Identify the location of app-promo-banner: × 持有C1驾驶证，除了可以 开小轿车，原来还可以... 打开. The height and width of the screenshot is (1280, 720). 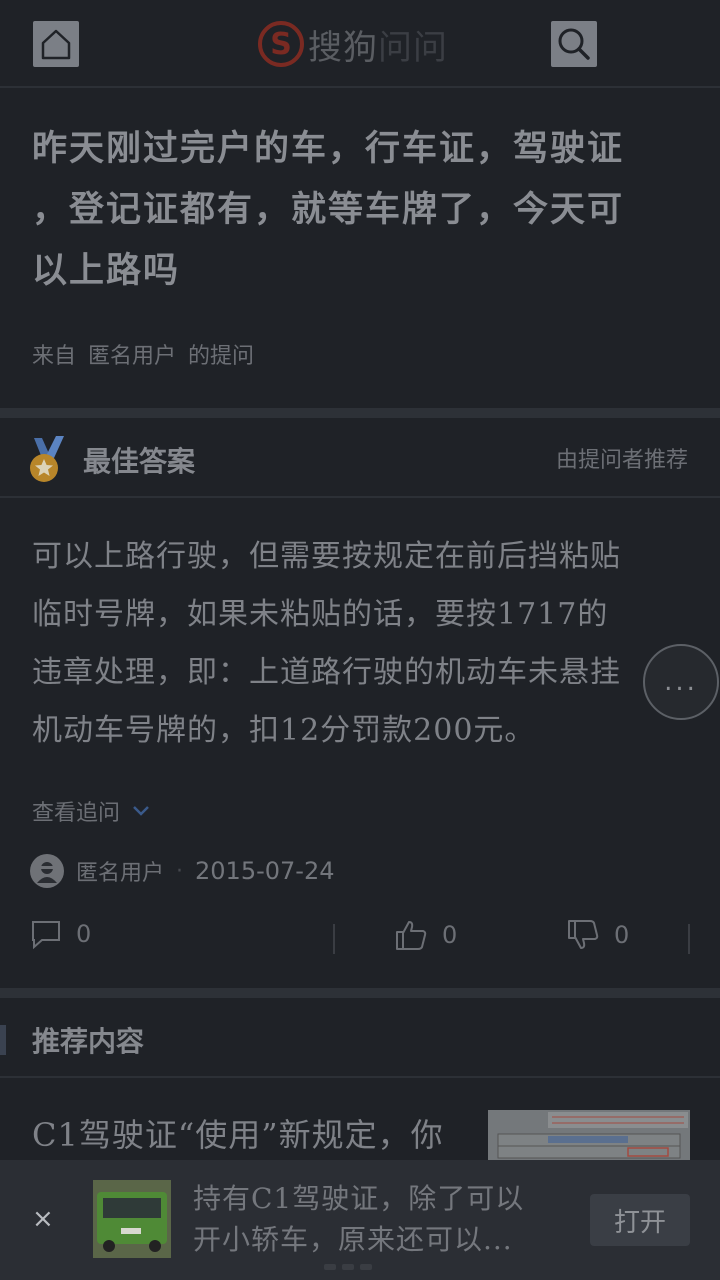
(360, 1220).